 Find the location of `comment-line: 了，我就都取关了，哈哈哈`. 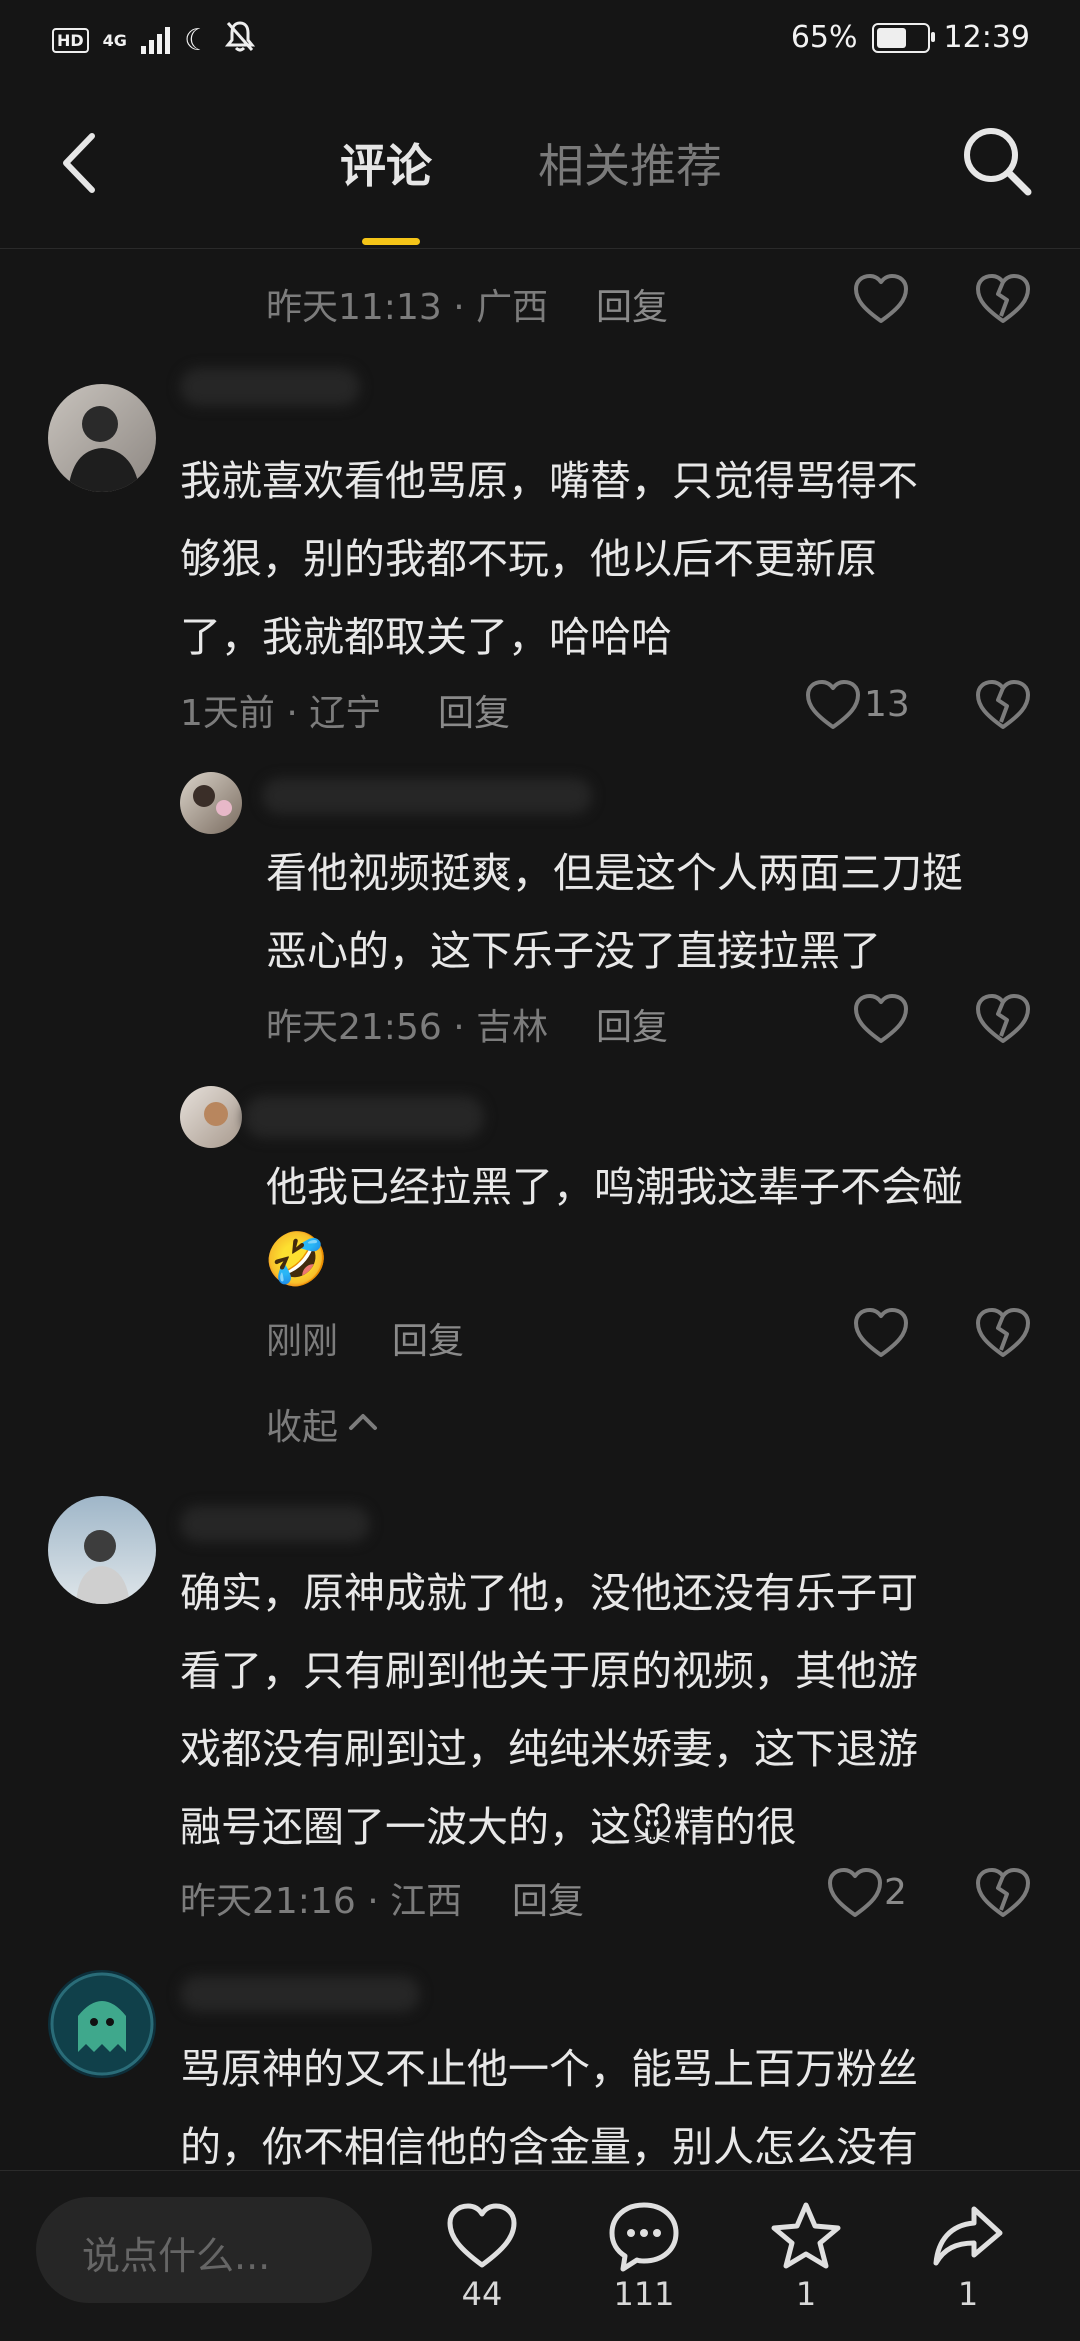

comment-line: 了，我就都取关了，哈哈哈 is located at coordinates (426, 637).